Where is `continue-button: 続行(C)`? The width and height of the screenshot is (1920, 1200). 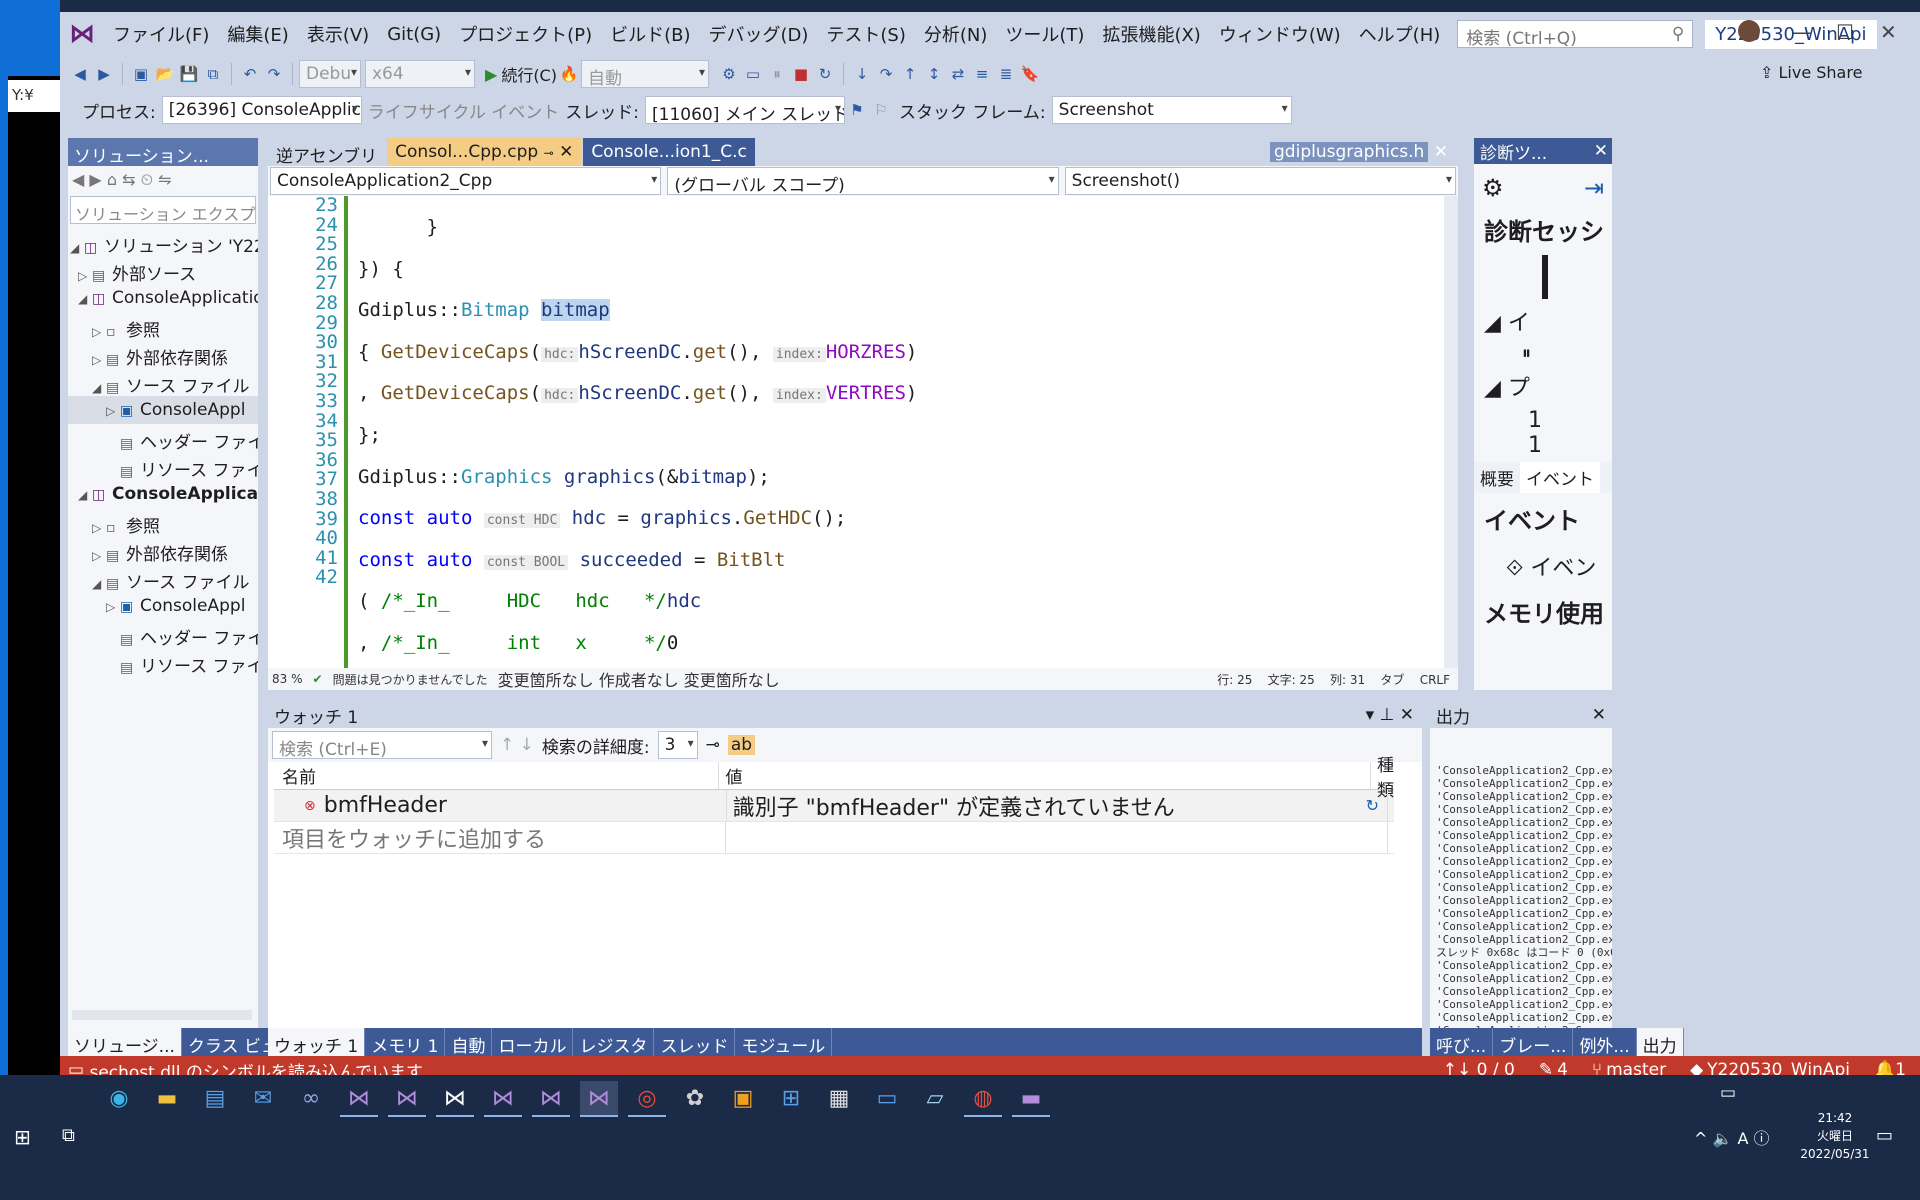 continue-button: 続行(C) is located at coordinates (529, 74).